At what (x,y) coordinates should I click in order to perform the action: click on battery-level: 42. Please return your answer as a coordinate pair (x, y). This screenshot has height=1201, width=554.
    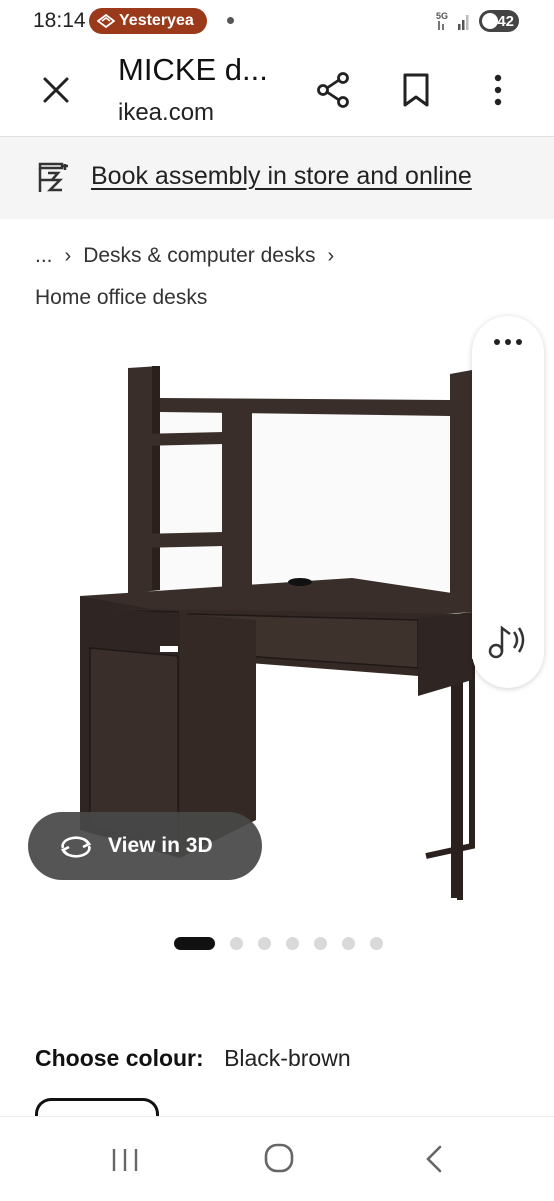
    Looking at the image, I should click on (505, 21).